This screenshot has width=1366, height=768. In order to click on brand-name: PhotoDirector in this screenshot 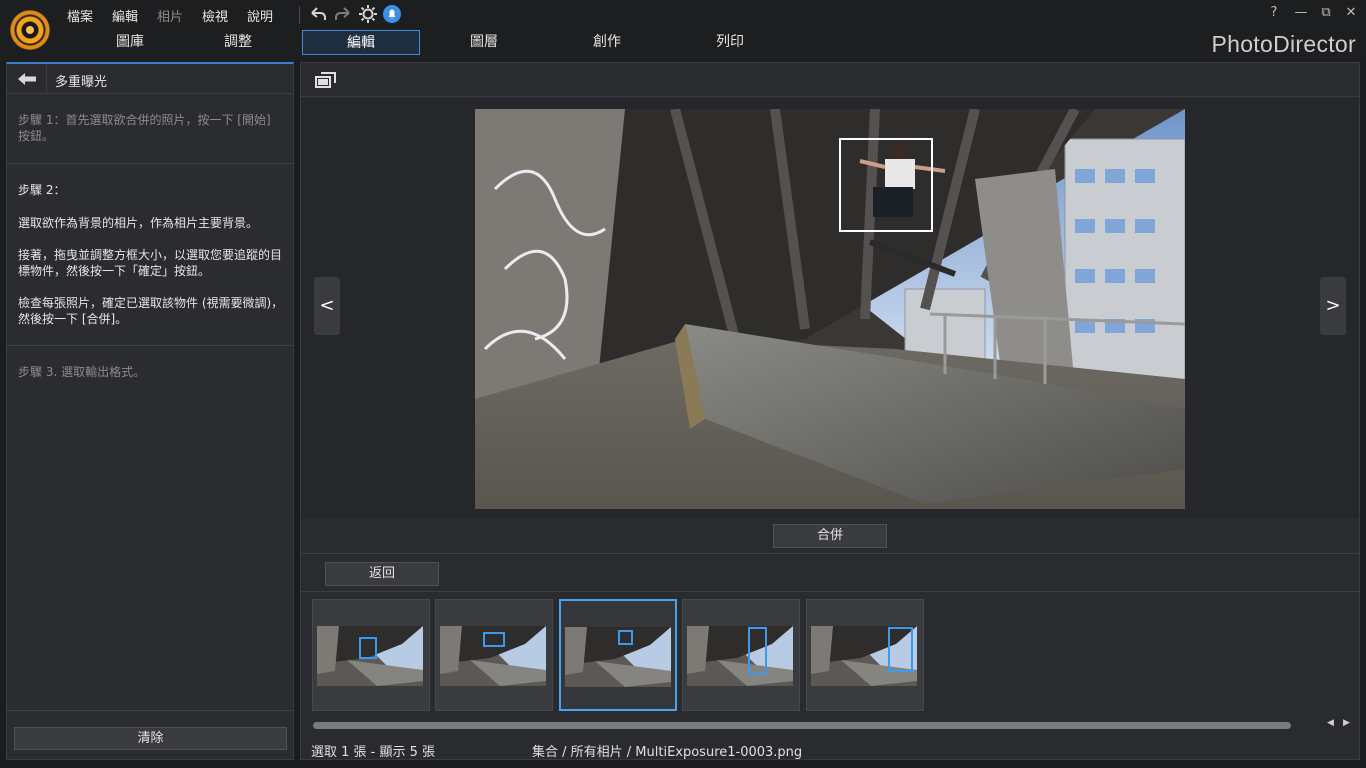, I will do `click(1283, 44)`.